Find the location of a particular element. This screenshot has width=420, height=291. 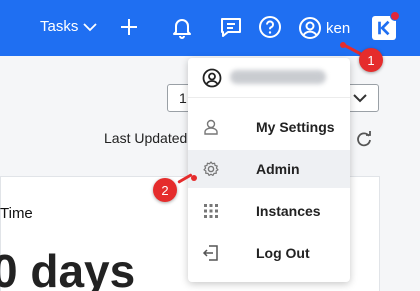

menu-item-label: Admin is located at coordinates (278, 169).